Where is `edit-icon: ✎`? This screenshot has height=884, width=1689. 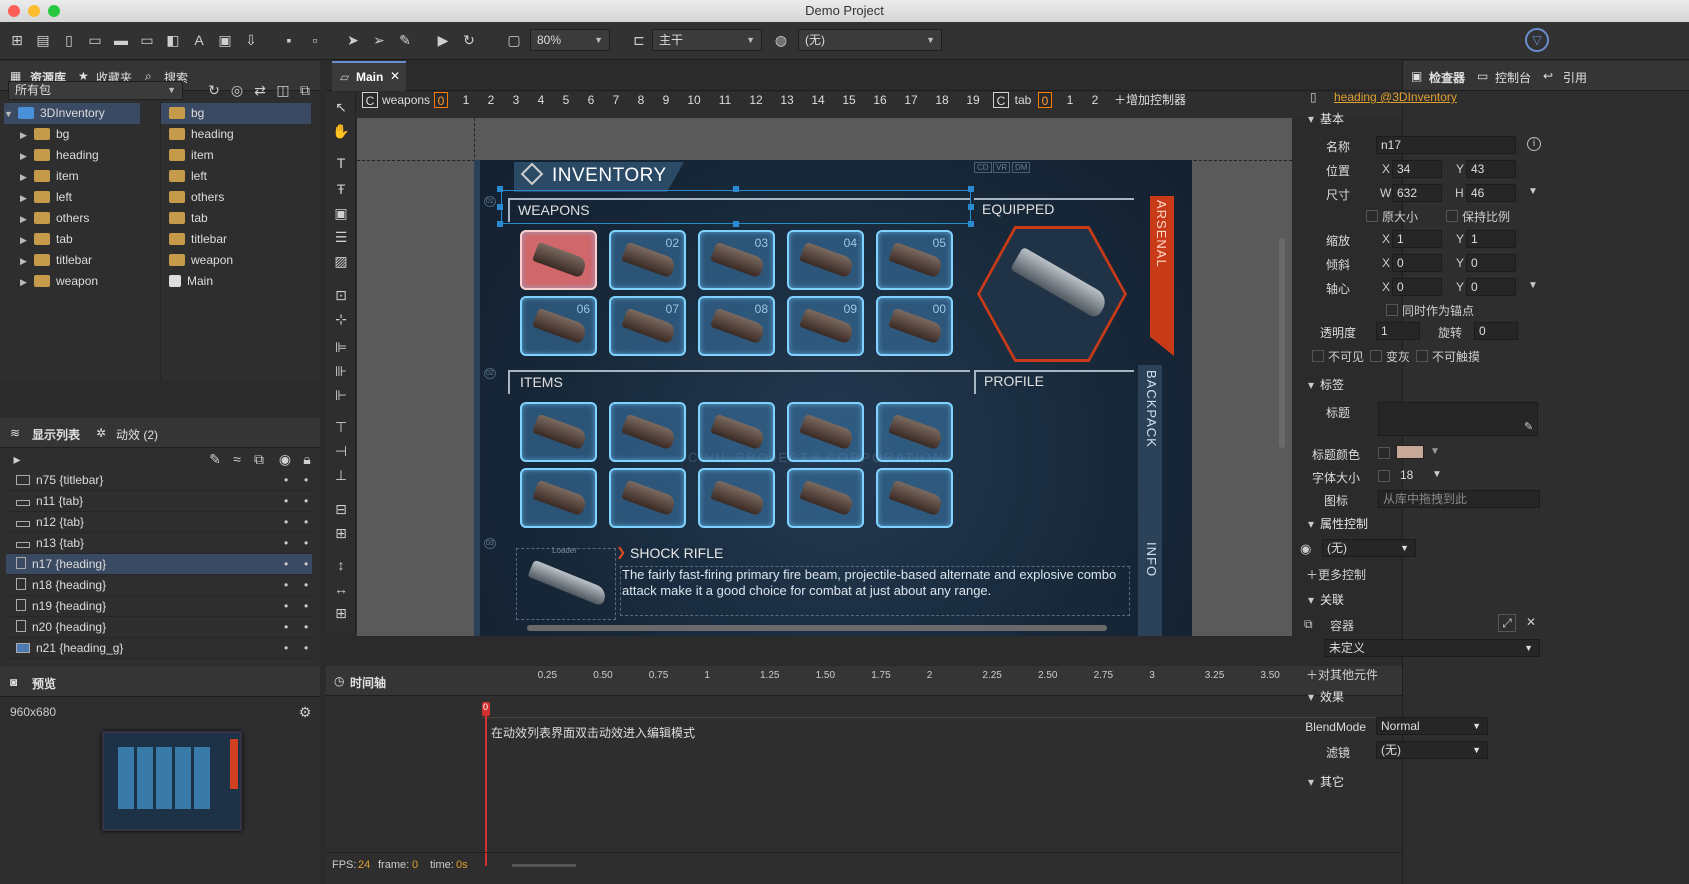 edit-icon: ✎ is located at coordinates (1528, 426).